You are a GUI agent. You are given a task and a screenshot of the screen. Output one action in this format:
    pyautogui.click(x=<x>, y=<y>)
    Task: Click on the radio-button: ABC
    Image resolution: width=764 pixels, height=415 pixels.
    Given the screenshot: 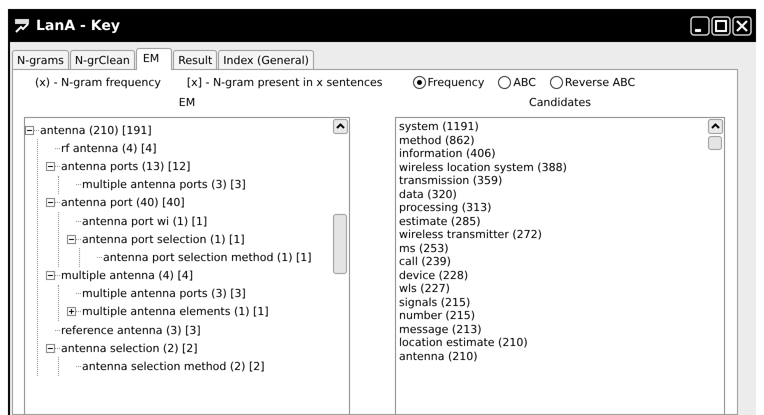 What is the action you would take?
    pyautogui.click(x=517, y=82)
    